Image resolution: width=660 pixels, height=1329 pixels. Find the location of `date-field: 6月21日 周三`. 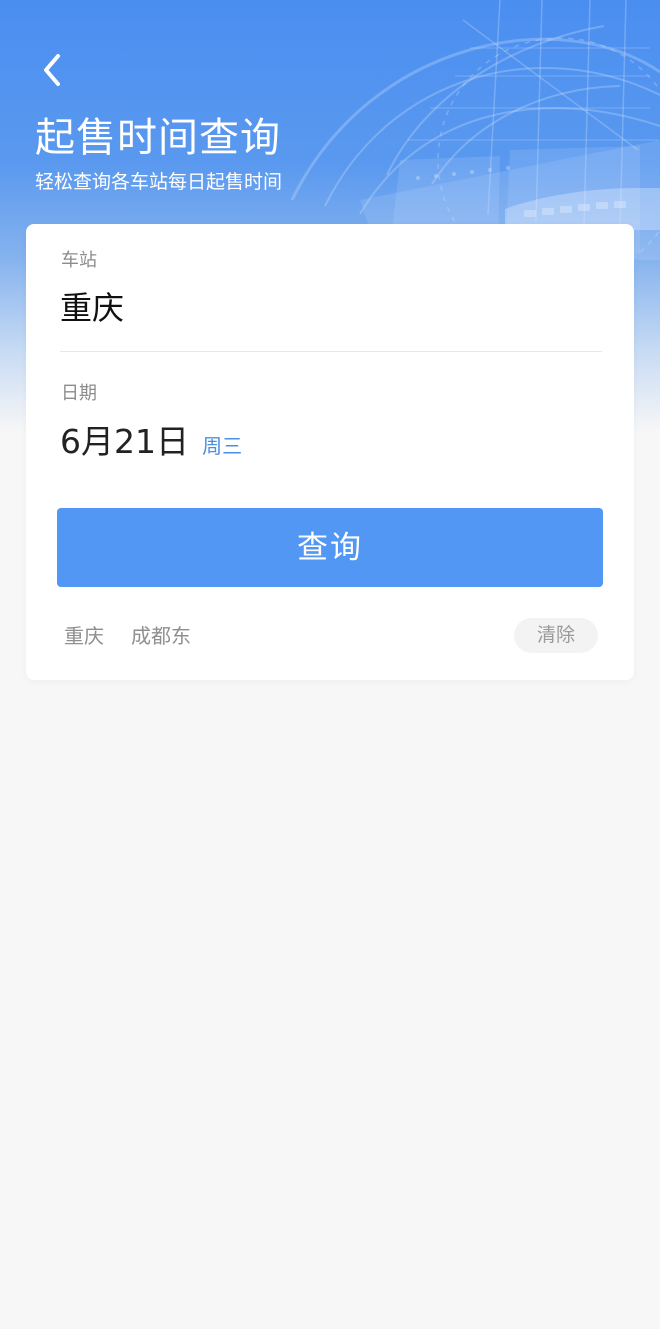

date-field: 6月21日 周三 is located at coordinates (330, 442).